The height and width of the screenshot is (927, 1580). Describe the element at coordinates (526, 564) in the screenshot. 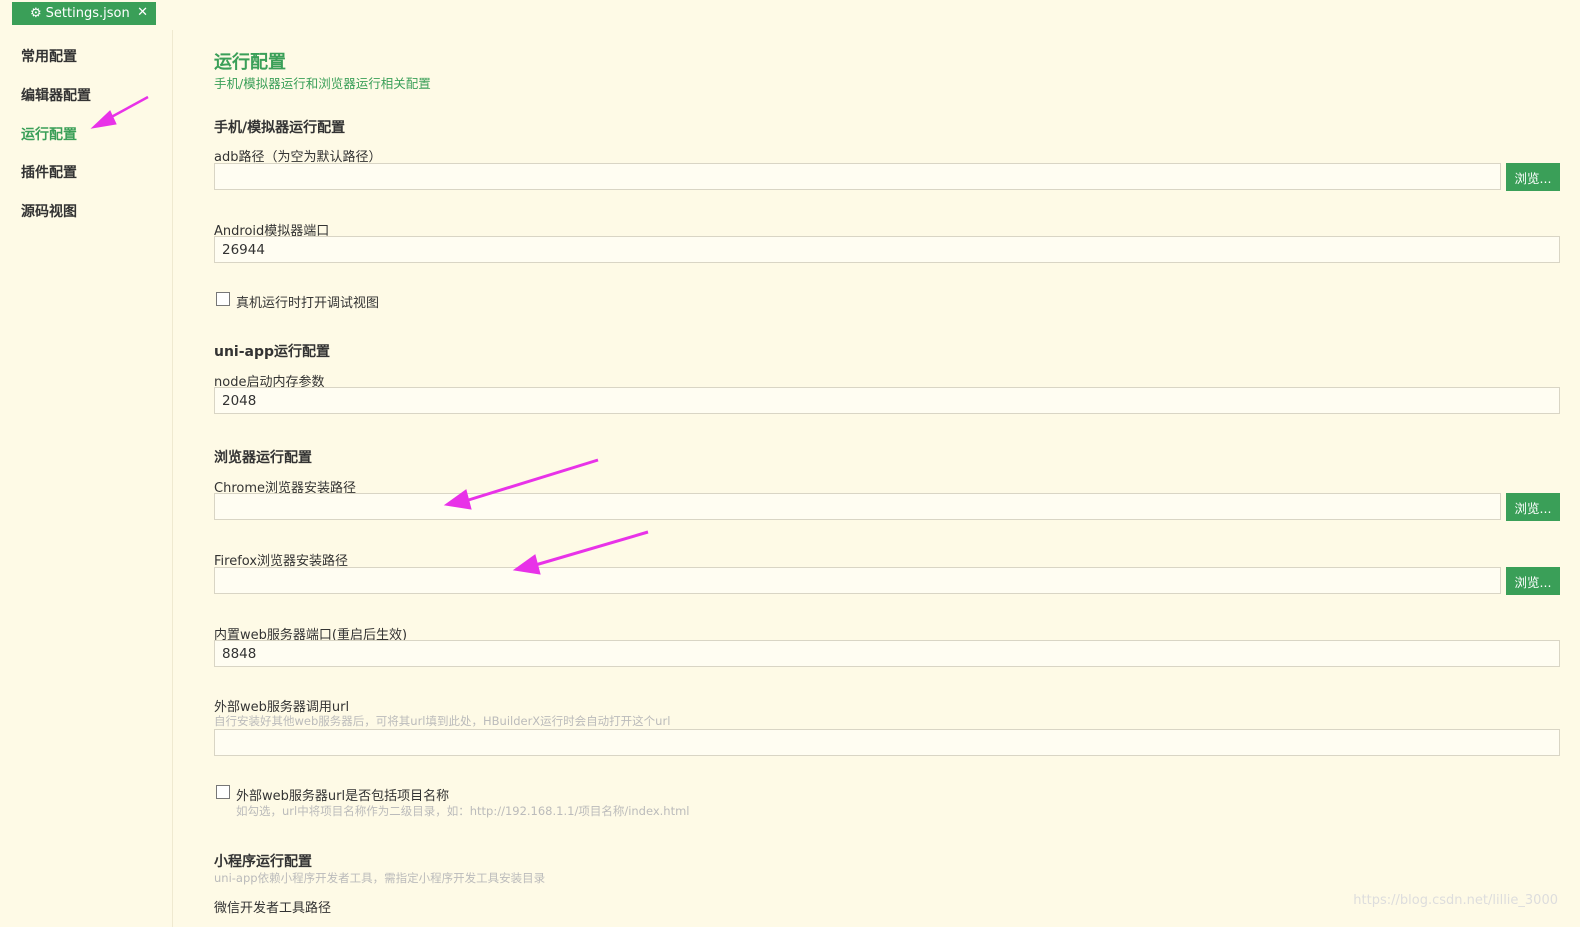

I see `arrow-head-firefox` at that location.